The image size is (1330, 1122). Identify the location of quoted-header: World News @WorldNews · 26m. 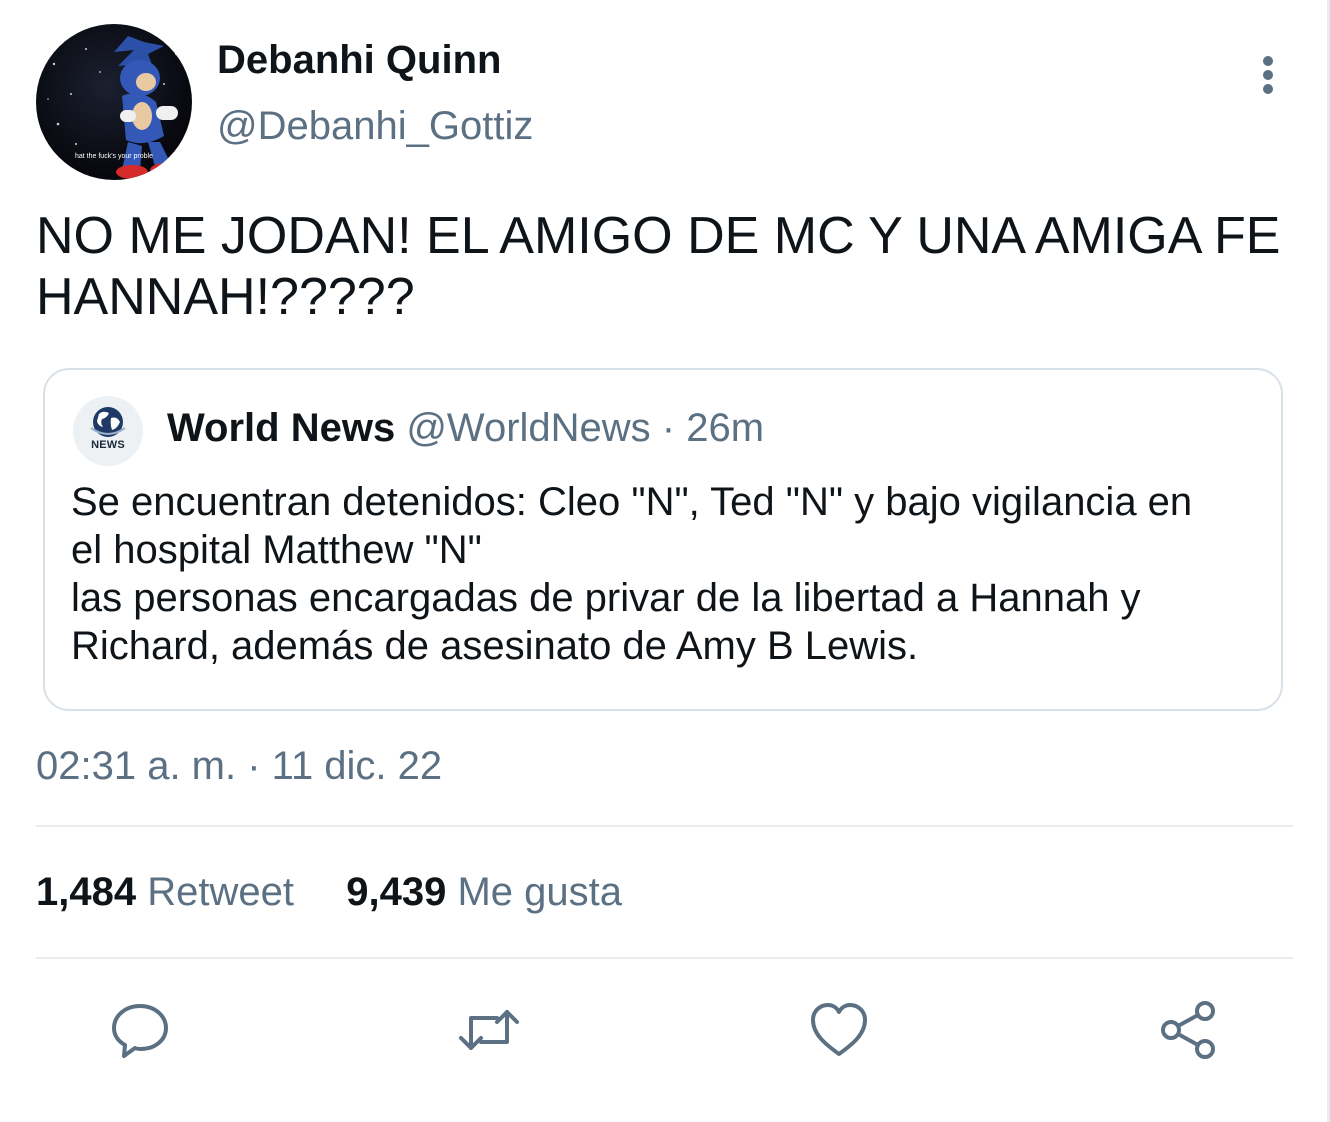
(465, 428).